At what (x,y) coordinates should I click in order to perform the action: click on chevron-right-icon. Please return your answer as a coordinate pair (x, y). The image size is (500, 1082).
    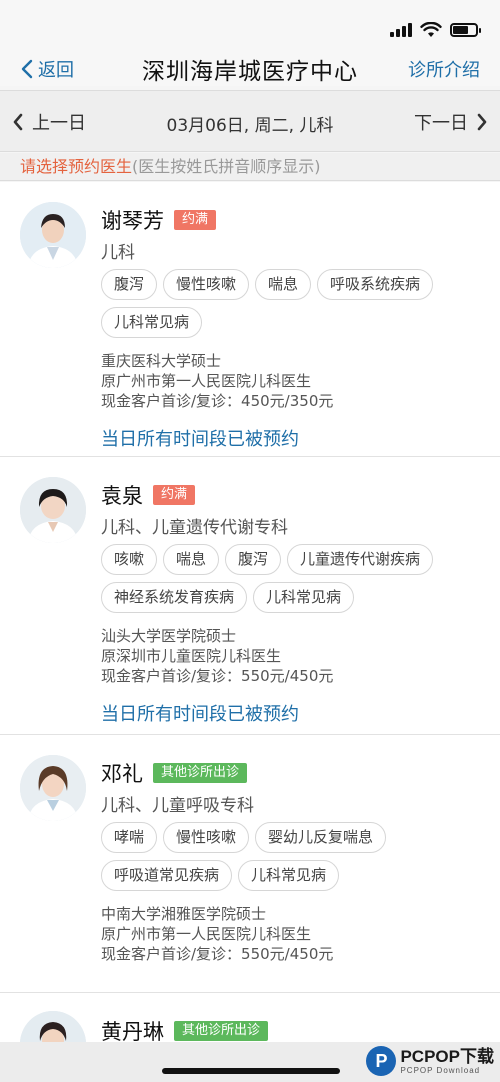
    Looking at the image, I should click on (482, 122).